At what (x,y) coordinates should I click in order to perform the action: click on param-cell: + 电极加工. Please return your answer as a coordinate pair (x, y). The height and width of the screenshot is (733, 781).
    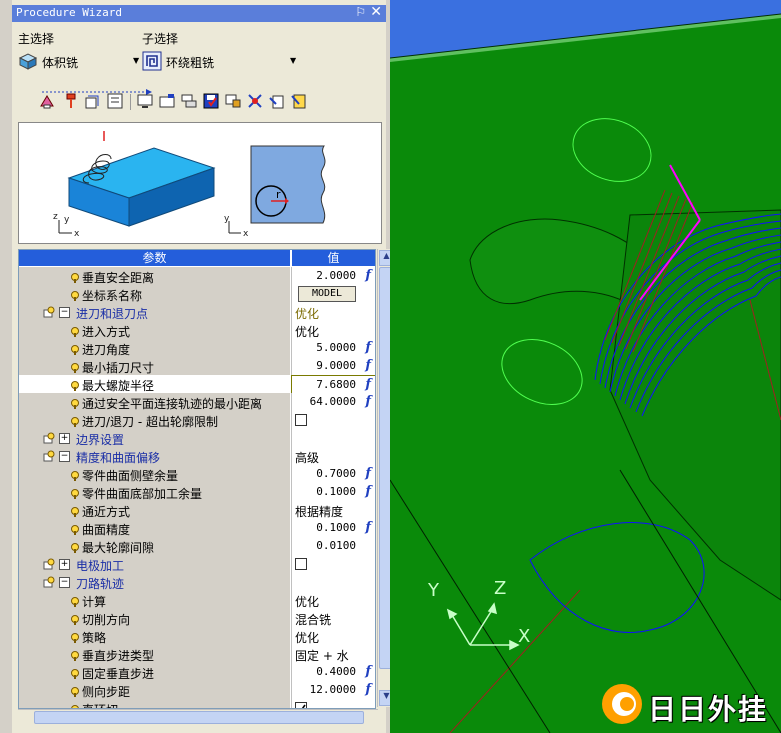
    Looking at the image, I should click on (154, 564).